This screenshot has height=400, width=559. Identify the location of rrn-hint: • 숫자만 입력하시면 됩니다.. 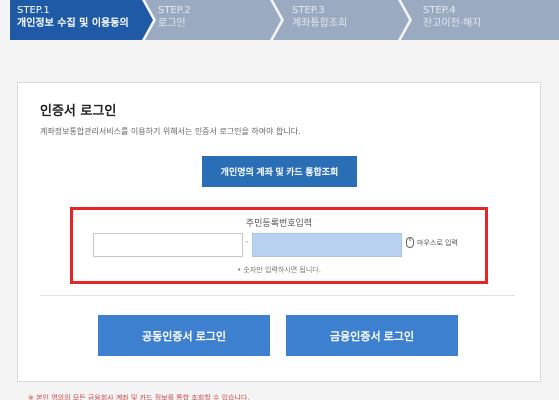
(279, 270).